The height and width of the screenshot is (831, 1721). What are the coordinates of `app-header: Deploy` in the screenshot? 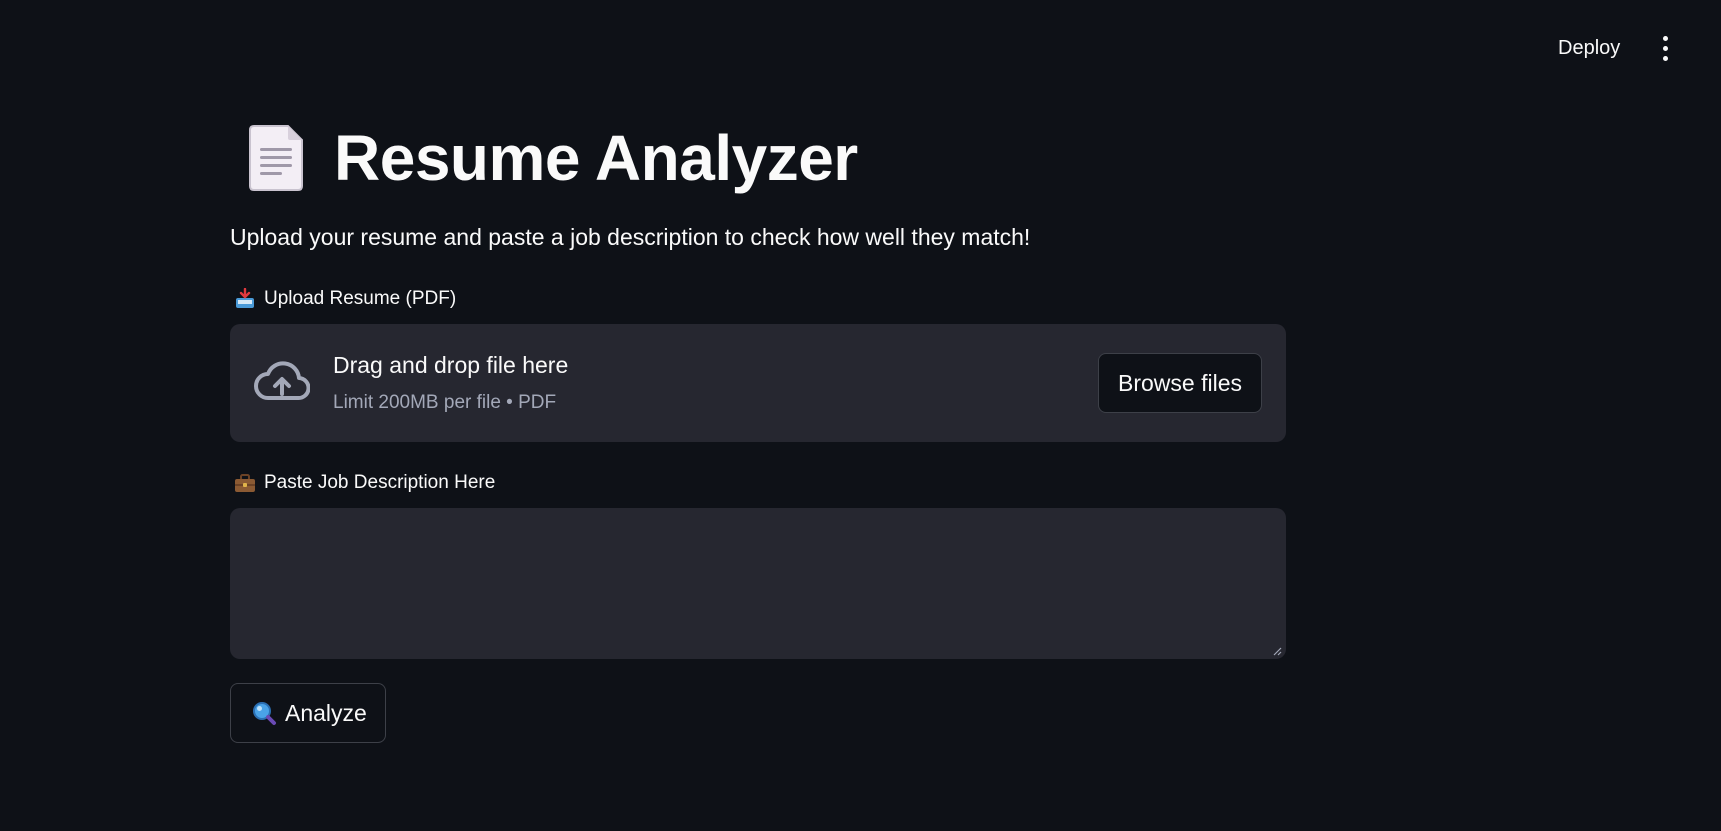 It's located at (860, 48).